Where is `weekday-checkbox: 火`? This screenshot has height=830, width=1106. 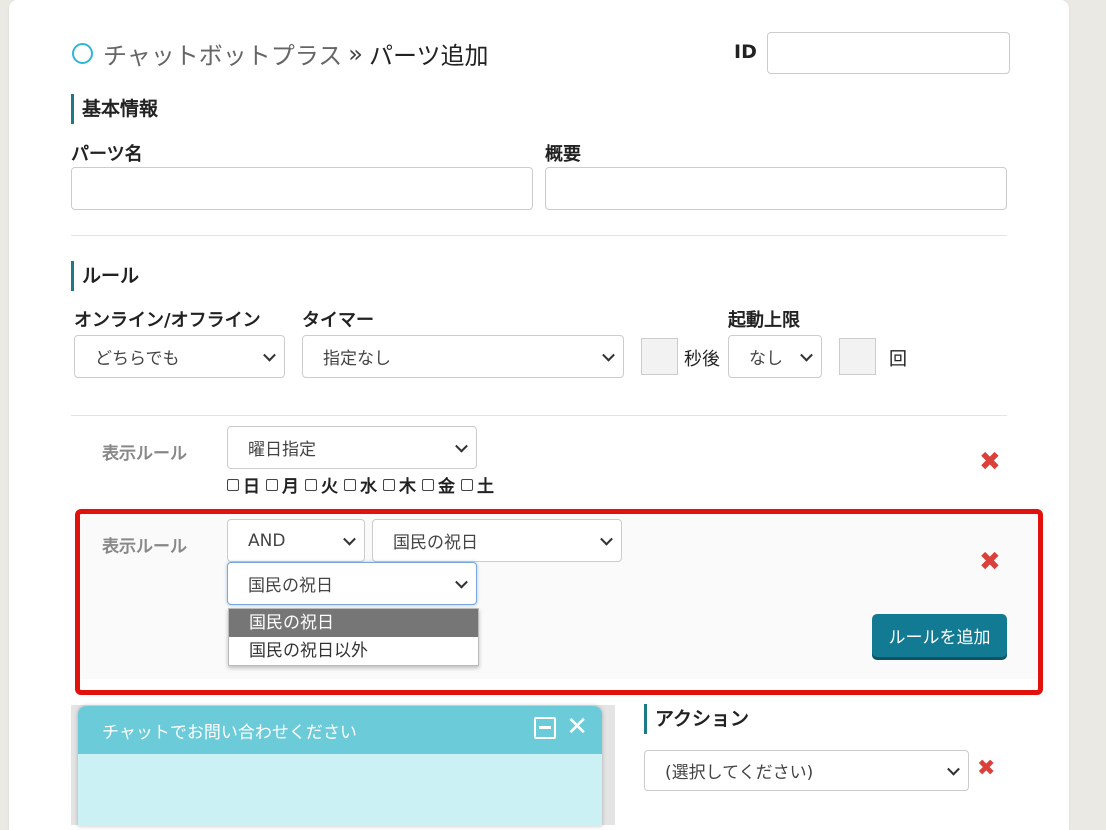 weekday-checkbox: 火 is located at coordinates (321, 484).